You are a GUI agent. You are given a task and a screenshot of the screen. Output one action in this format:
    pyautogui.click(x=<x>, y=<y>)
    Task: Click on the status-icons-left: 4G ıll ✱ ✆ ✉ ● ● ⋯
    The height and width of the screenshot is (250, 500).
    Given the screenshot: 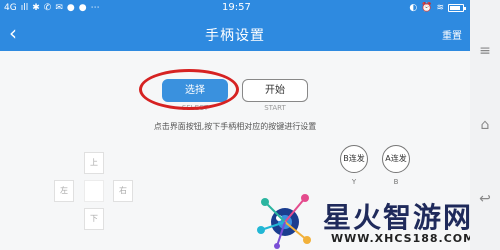 What is the action you would take?
    pyautogui.click(x=52, y=8)
    